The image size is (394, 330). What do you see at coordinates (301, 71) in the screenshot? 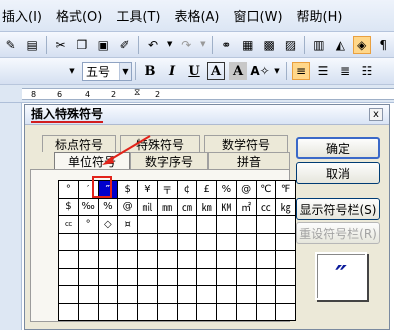
I see `align-justify-icon: ≡` at bounding box center [301, 71].